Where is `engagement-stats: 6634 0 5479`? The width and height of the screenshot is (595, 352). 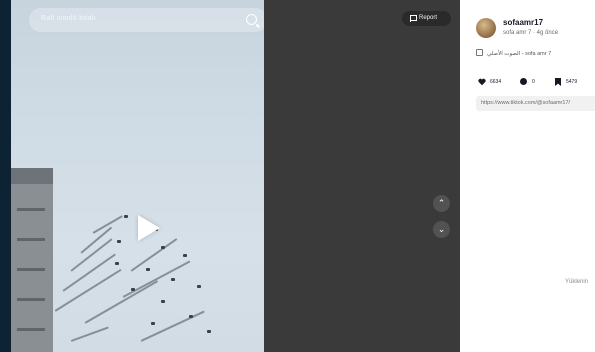
engagement-stats: 6634 0 5479 is located at coordinates (536, 82).